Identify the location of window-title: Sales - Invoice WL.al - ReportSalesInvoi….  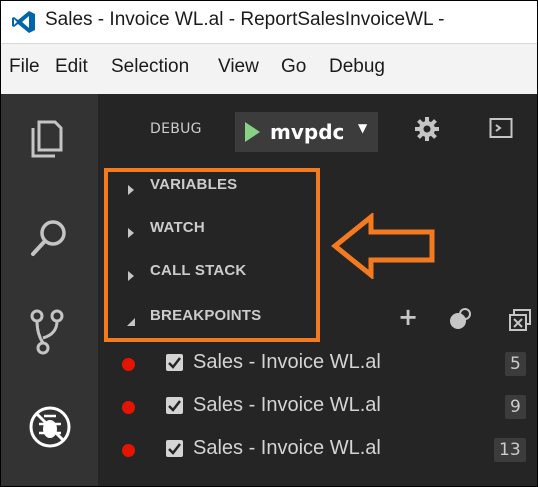
(245, 19).